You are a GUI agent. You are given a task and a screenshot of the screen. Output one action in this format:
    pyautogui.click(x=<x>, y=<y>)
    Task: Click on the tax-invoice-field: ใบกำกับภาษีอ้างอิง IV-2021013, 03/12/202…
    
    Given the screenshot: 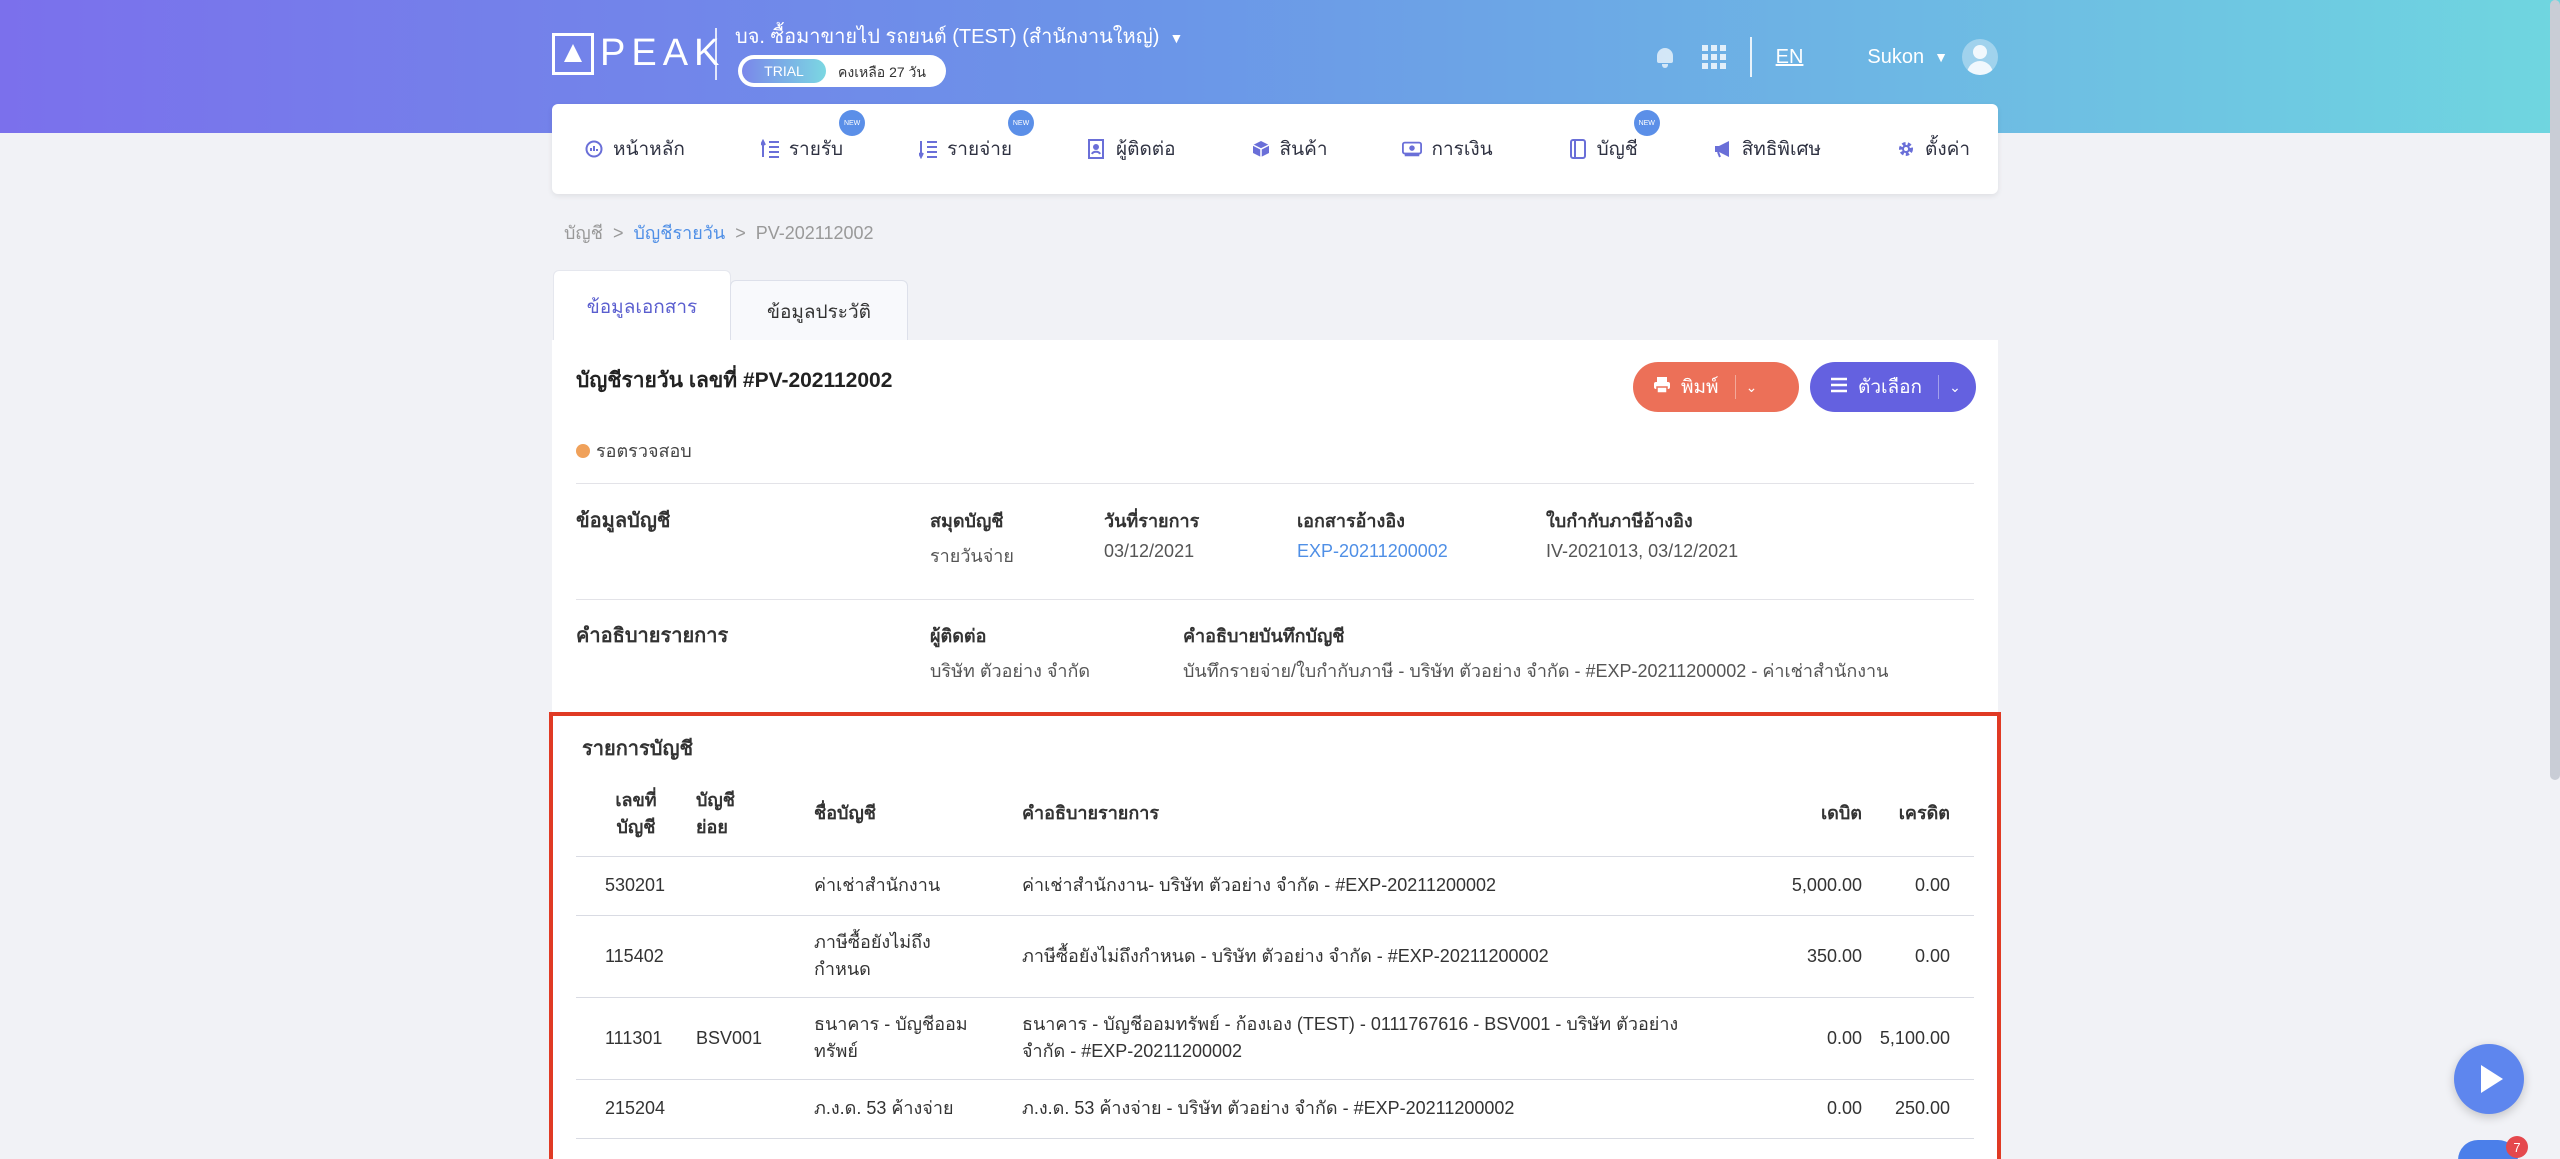 What is the action you would take?
    pyautogui.click(x=1642, y=534)
    